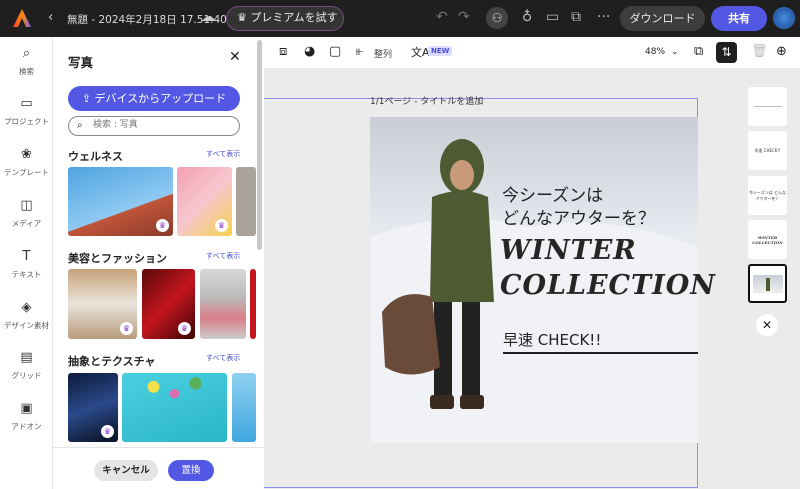 The image size is (800, 489). I want to click on panel-scrollbar, so click(259, 145).